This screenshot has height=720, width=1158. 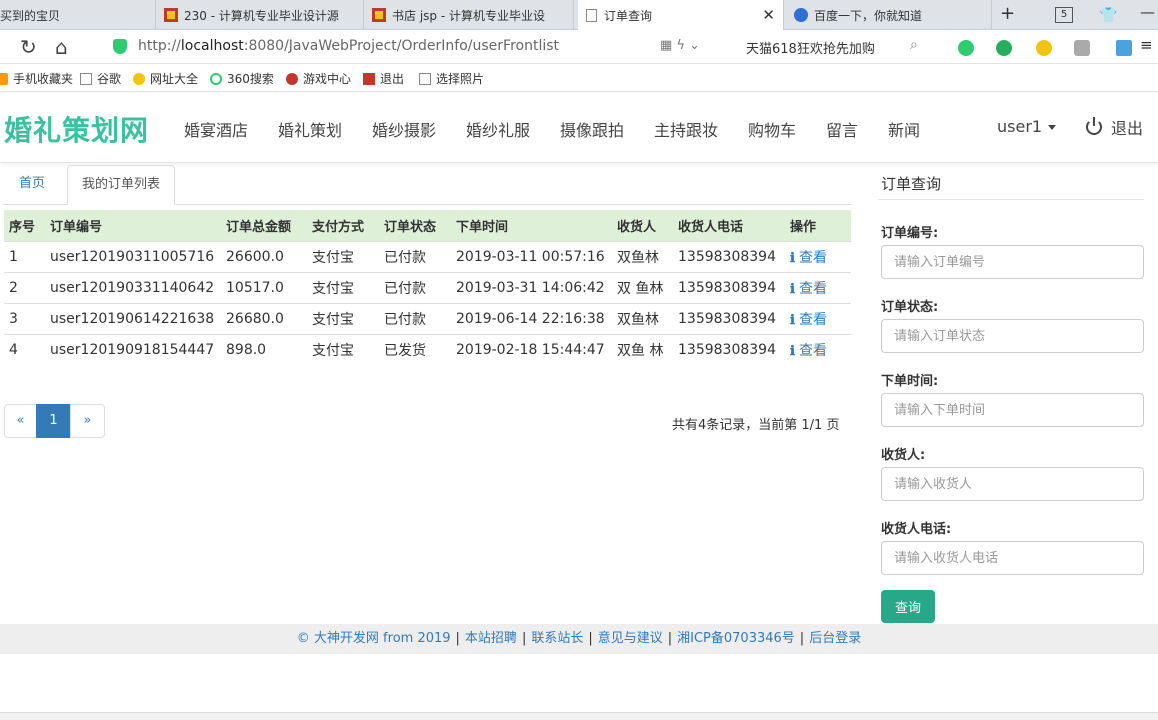 I want to click on search-panel-title: 订单查询, so click(x=911, y=184).